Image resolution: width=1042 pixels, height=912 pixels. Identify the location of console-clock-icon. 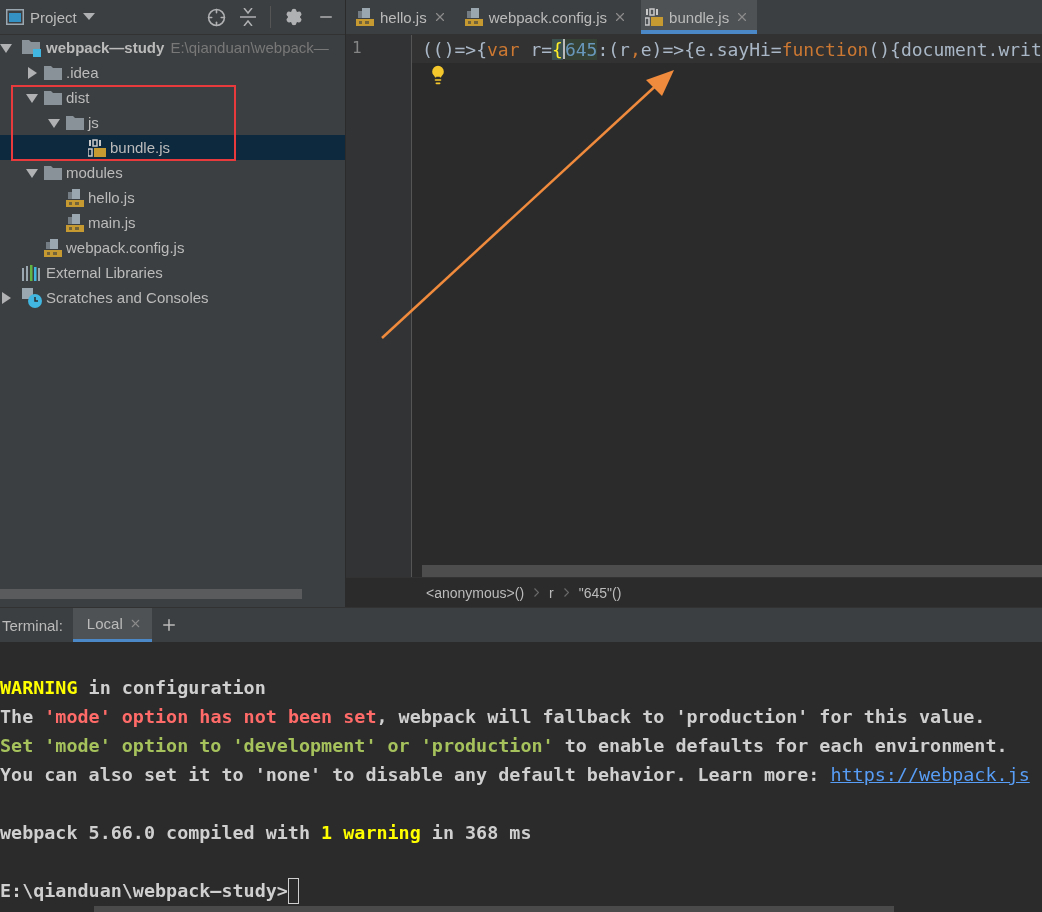
(32, 297).